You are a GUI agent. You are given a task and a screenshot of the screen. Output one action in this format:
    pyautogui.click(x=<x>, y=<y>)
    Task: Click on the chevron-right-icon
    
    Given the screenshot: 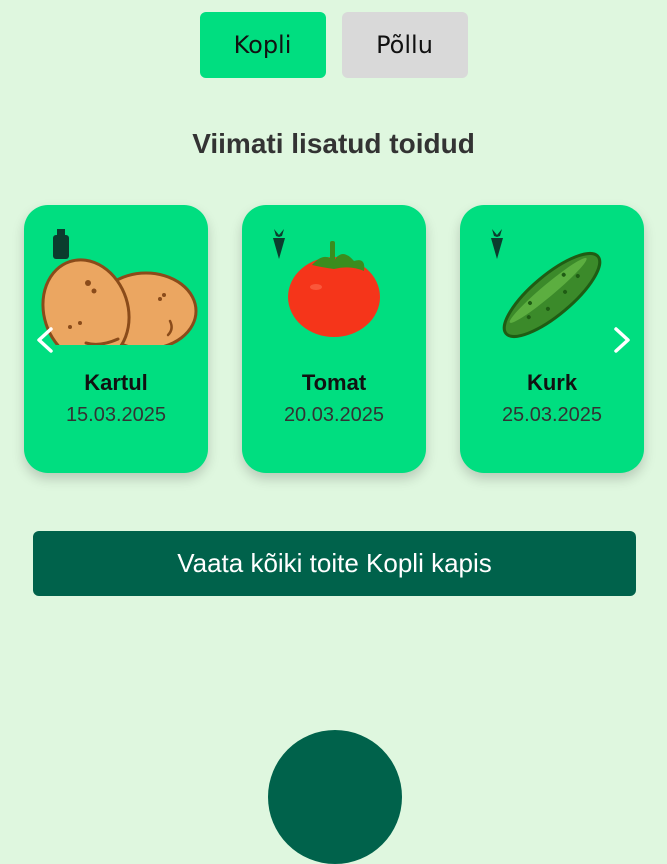 What is the action you would take?
    pyautogui.click(x=621, y=340)
    